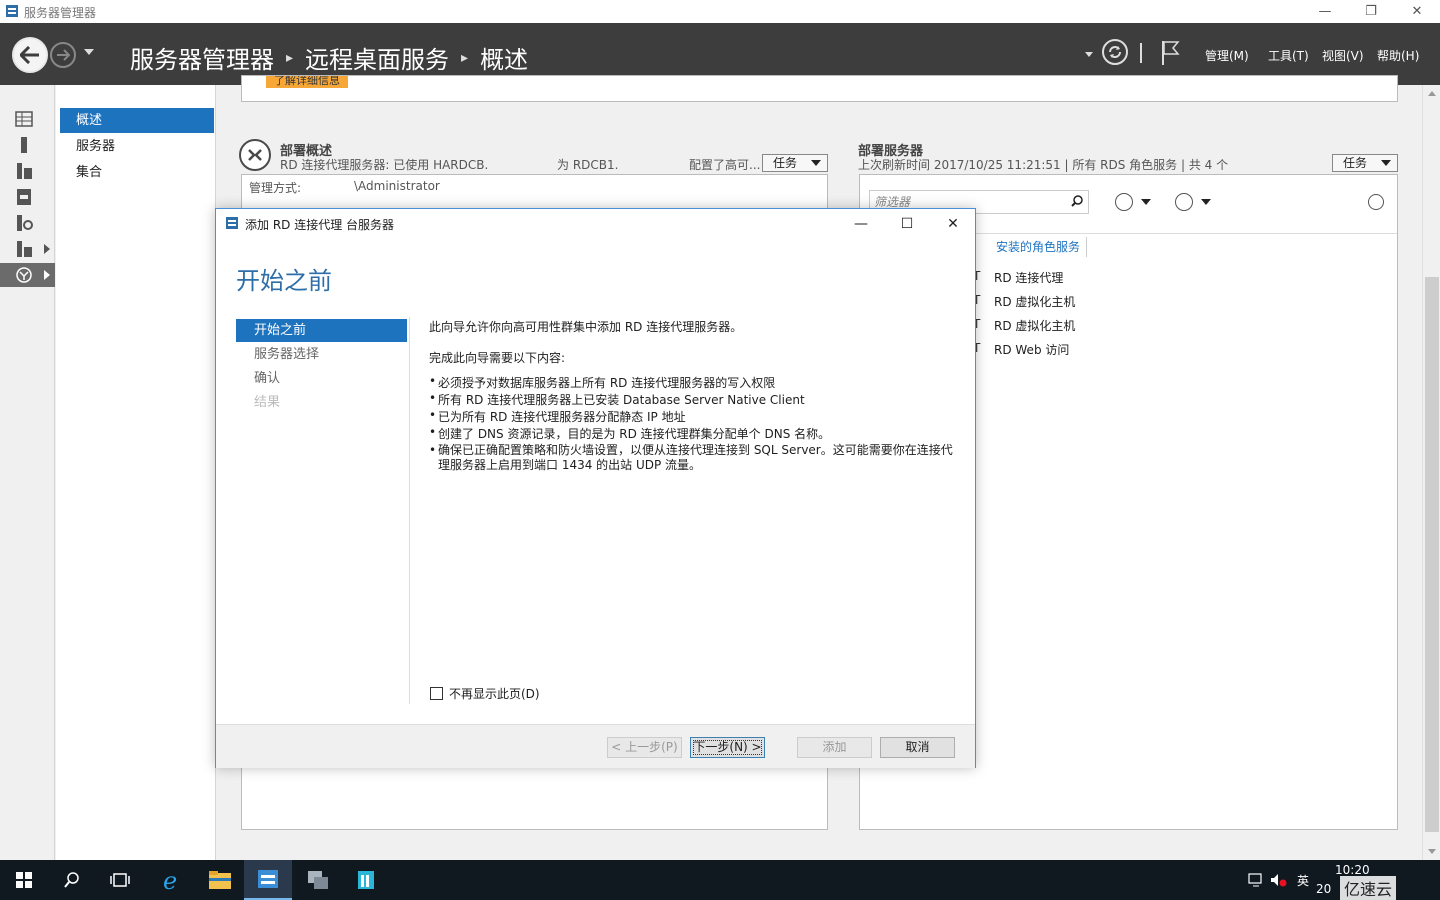  I want to click on forward-button, so click(63, 55).